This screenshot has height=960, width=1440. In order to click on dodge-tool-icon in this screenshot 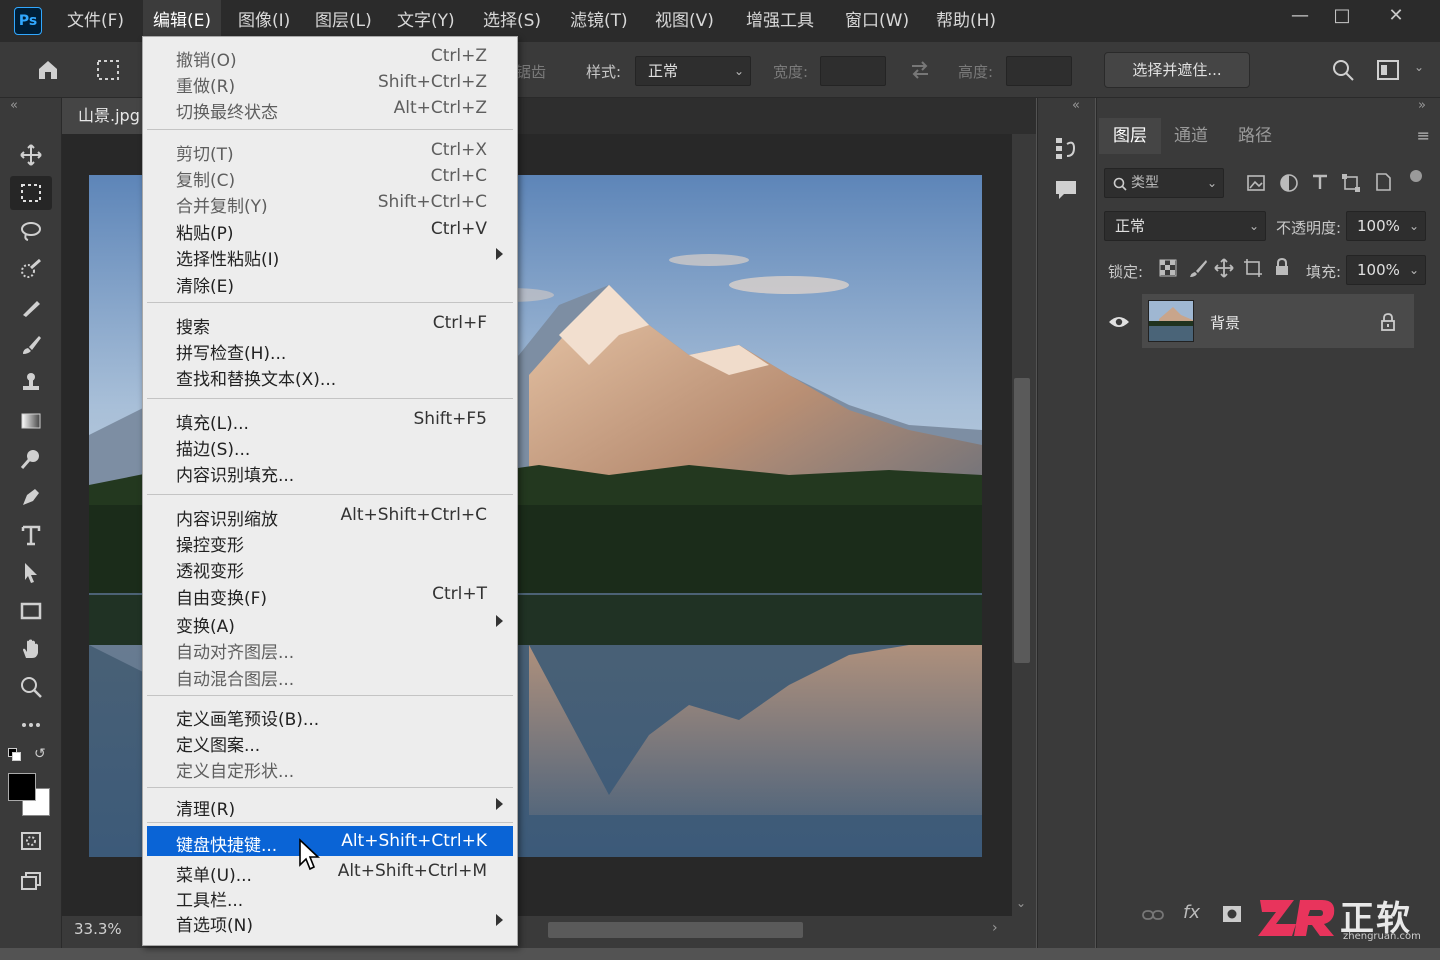, I will do `click(31, 459)`.